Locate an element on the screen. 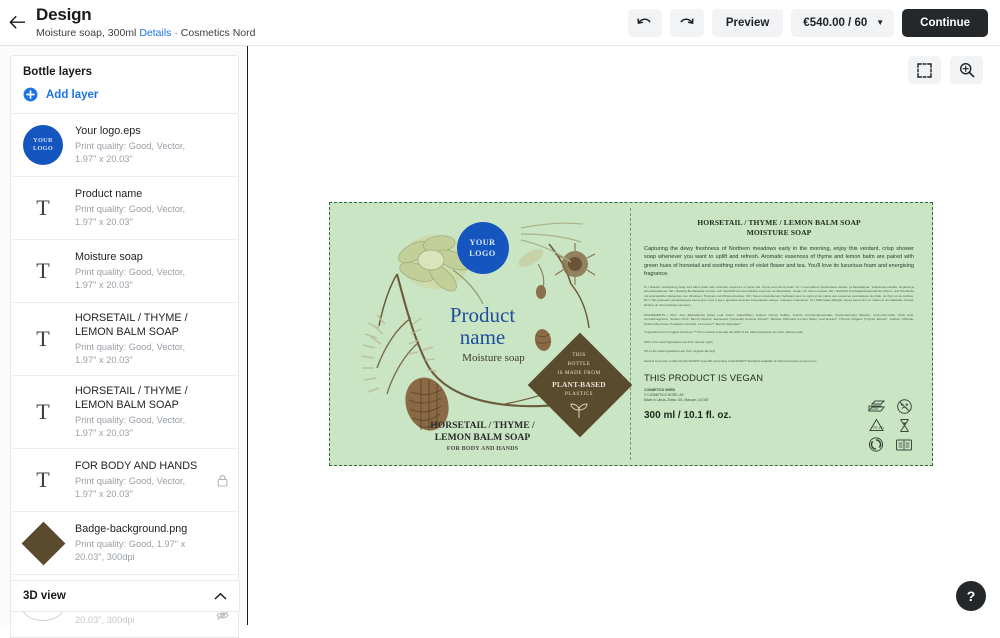 The image size is (1000, 638). zoom-in-button is located at coordinates (966, 70).